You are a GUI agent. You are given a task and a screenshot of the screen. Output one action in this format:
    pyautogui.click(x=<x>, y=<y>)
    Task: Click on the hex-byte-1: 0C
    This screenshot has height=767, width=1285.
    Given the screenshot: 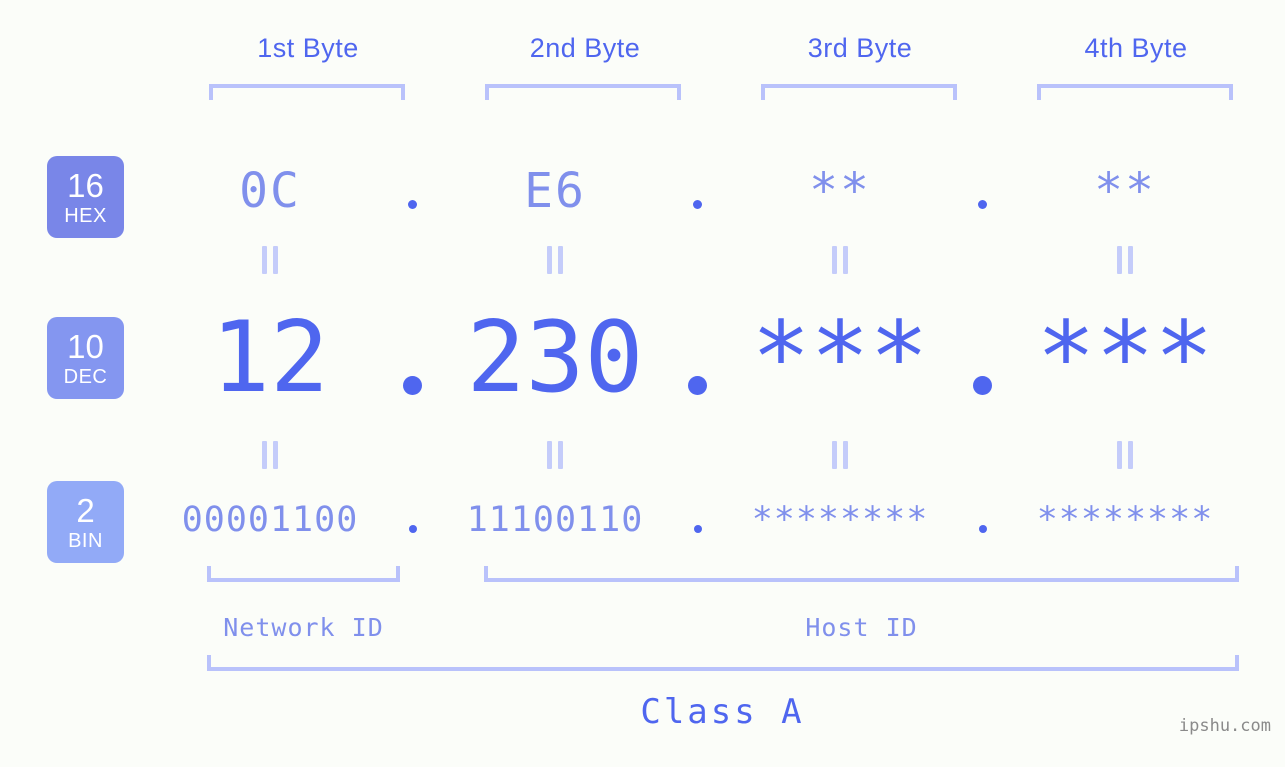 What is the action you would take?
    pyautogui.click(x=270, y=191)
    